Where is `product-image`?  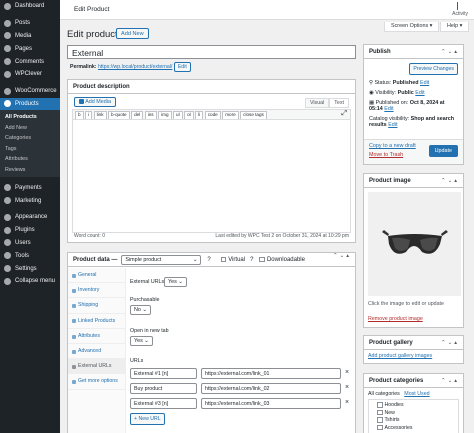 product-image is located at coordinates (414, 244).